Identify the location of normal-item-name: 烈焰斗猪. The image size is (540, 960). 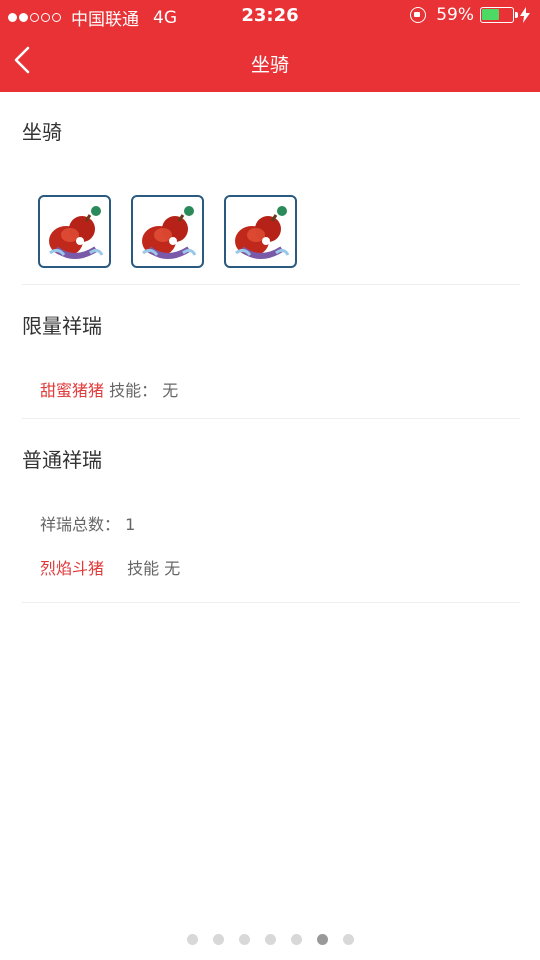
(72, 568).